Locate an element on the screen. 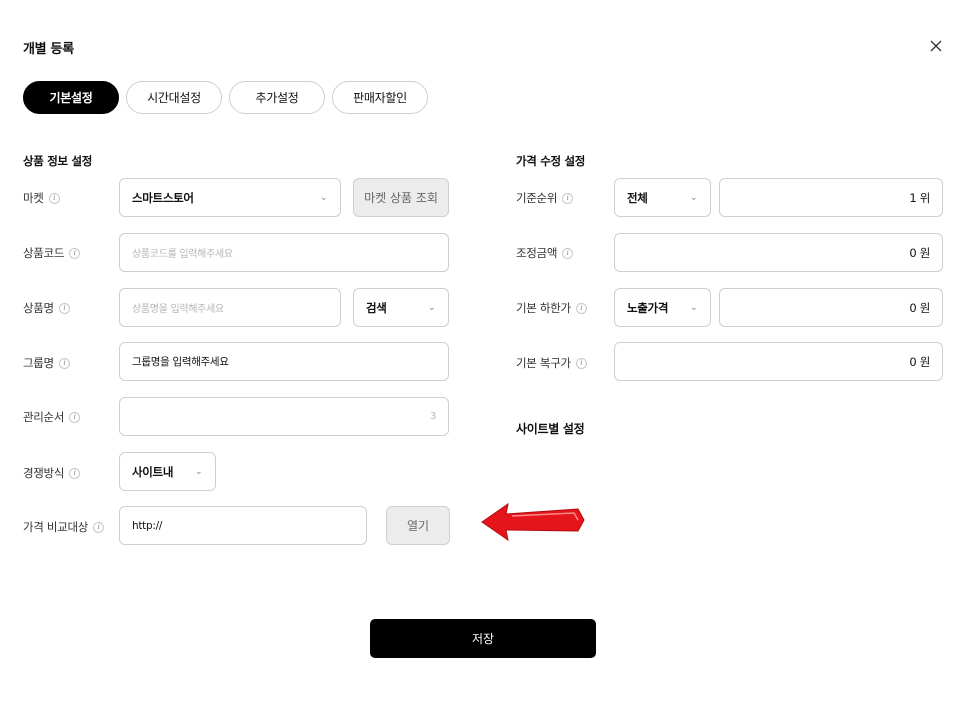 This screenshot has width=966, height=704. tab-time-settings: 시간대설정 is located at coordinates (174, 97).